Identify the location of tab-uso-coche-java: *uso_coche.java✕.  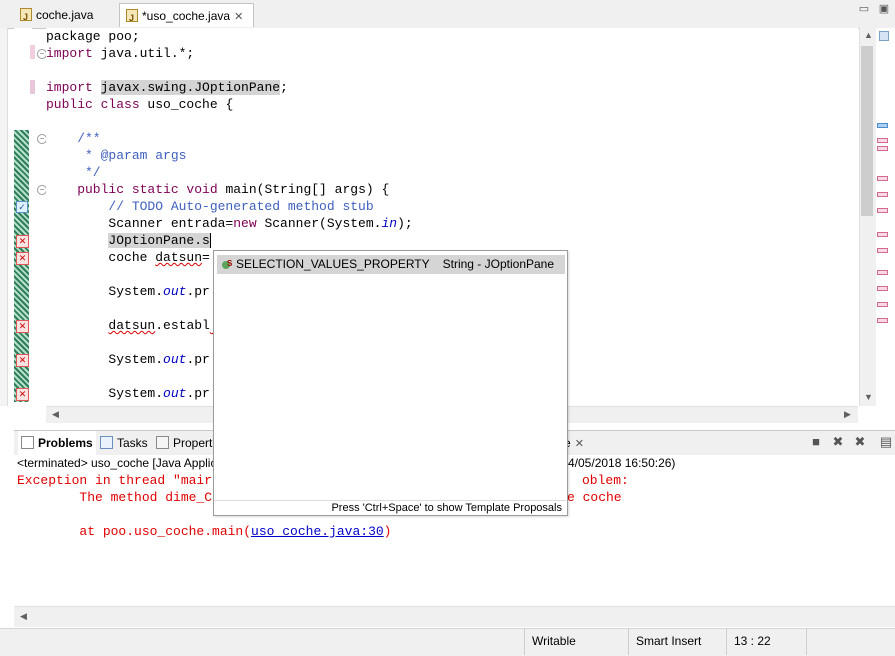
(186, 16).